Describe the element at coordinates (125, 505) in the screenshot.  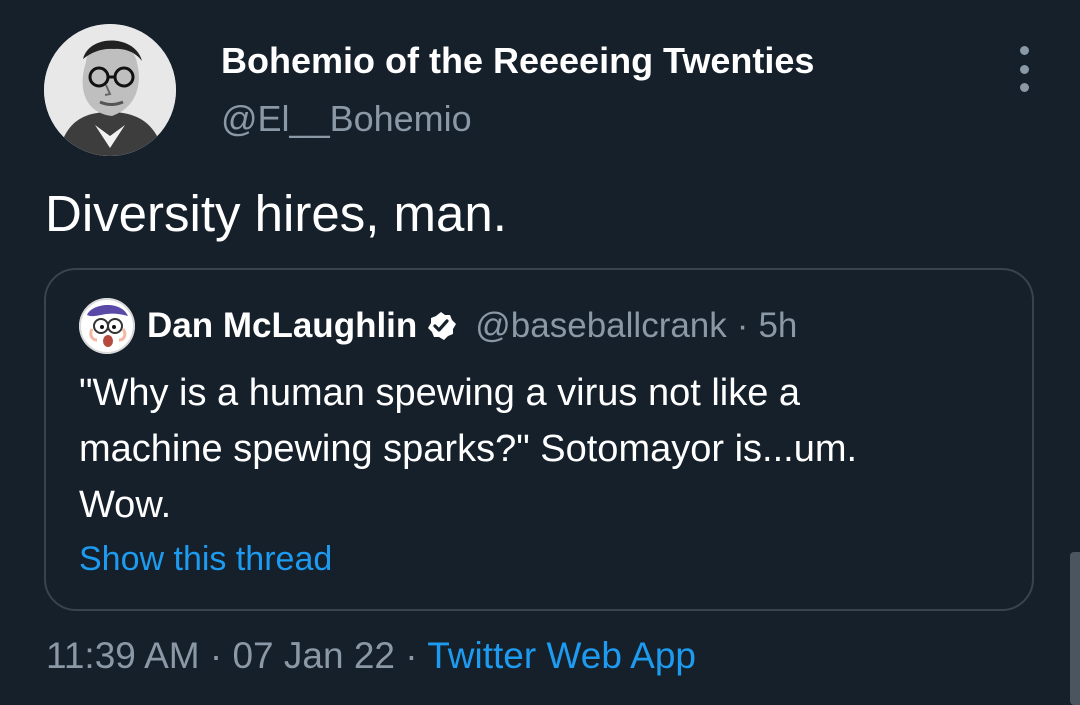
I see `quoted-tweet-line-3: Wow.` at that location.